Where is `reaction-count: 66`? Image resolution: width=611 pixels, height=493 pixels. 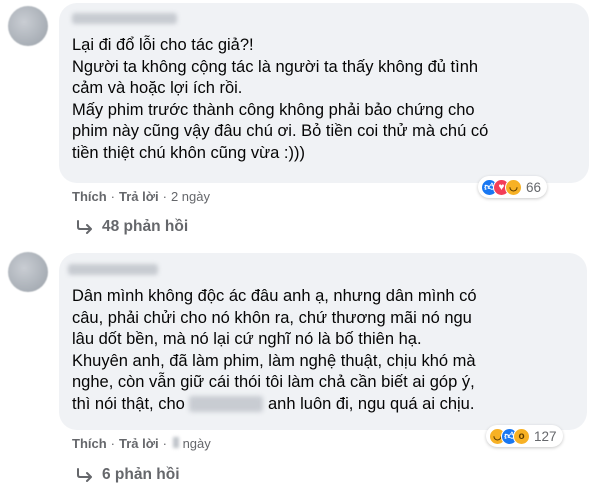
reaction-count: 66 is located at coordinates (534, 187).